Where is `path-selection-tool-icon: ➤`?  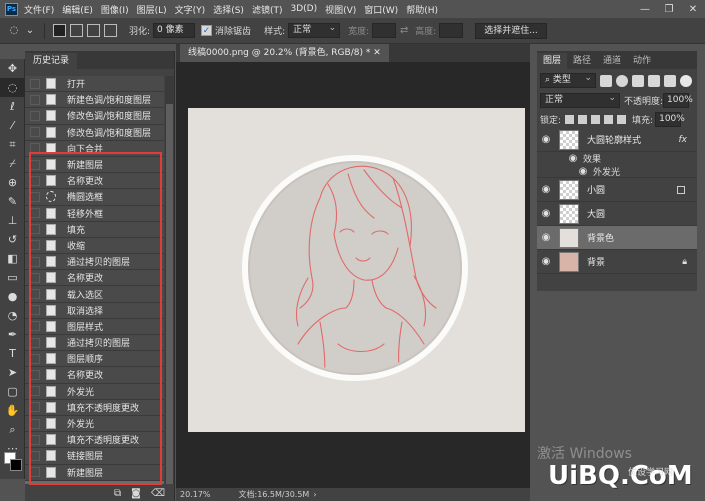 path-selection-tool-icon: ➤ is located at coordinates (12, 372).